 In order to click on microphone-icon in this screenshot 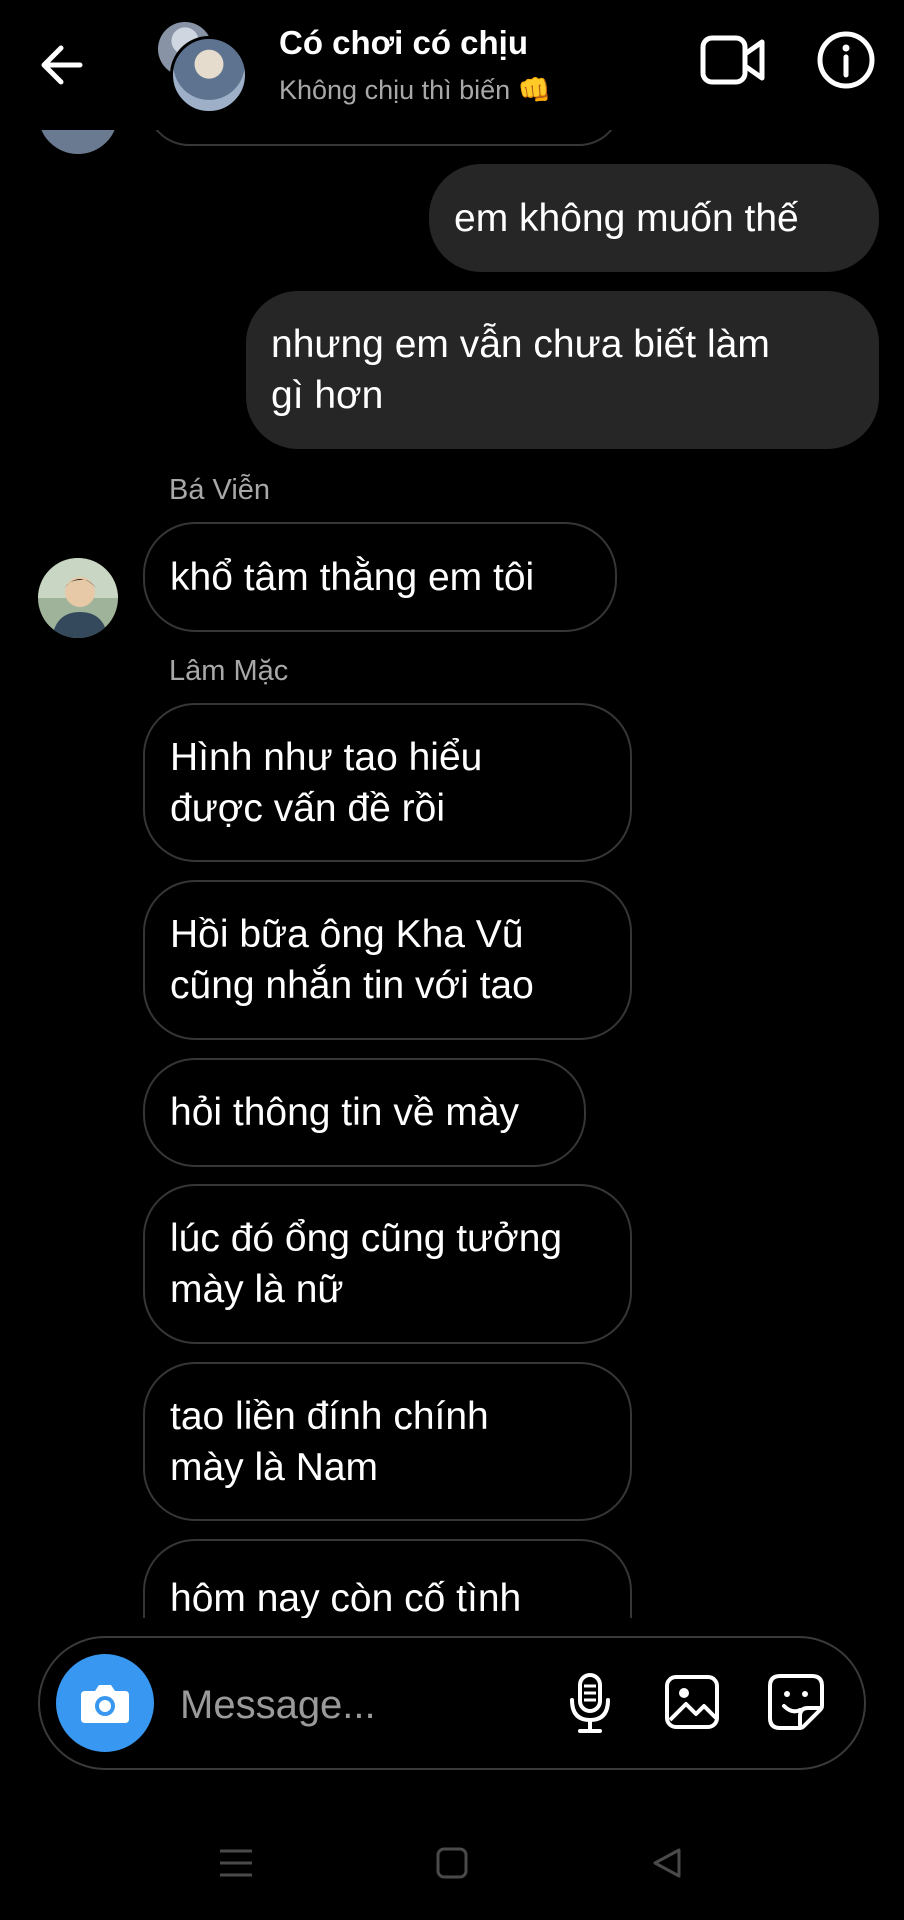, I will do `click(590, 1703)`.